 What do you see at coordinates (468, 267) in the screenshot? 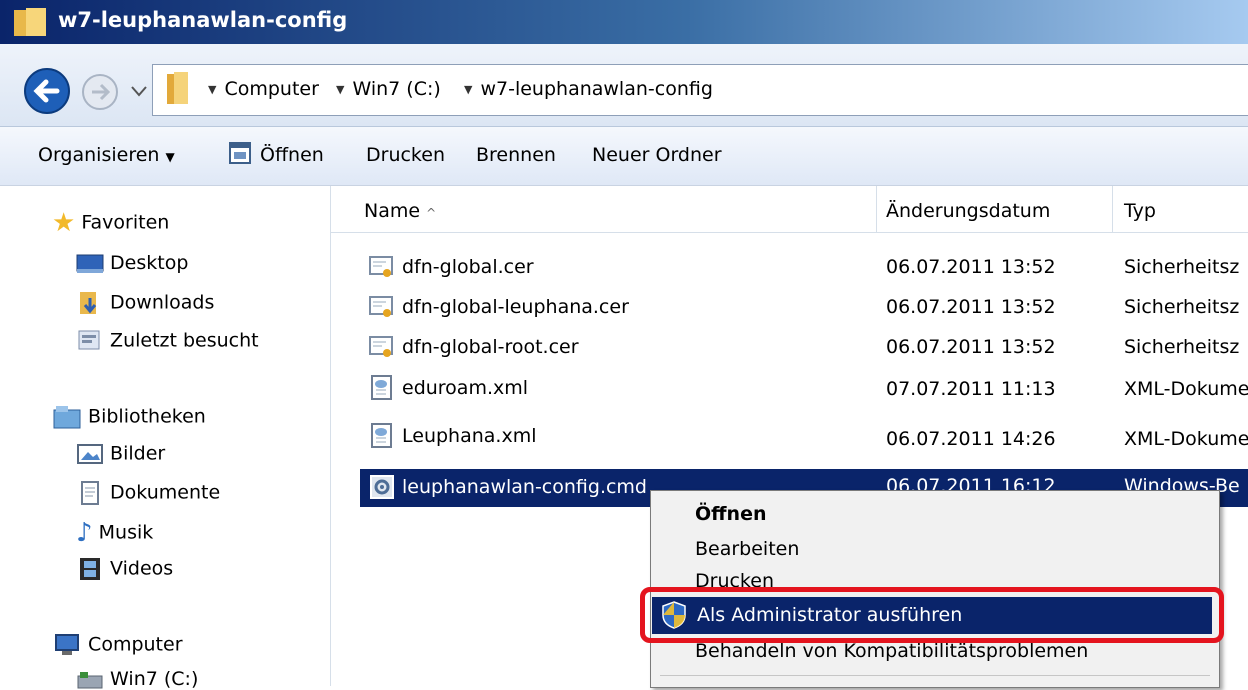
I see `file-name: dfn-global.cer` at bounding box center [468, 267].